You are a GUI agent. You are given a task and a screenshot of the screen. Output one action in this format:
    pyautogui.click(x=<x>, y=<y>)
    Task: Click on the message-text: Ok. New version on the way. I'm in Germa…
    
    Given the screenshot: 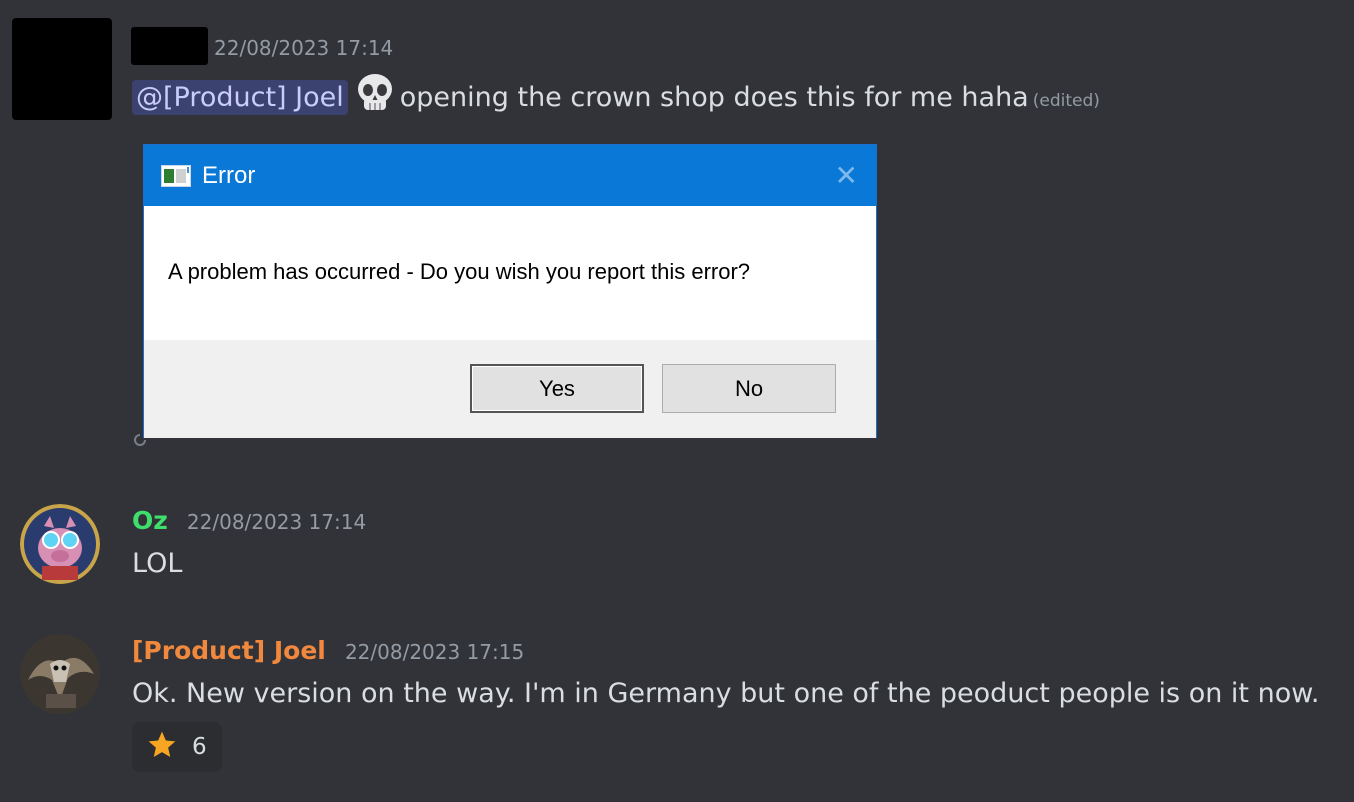 What is the action you would take?
    pyautogui.click(x=726, y=693)
    